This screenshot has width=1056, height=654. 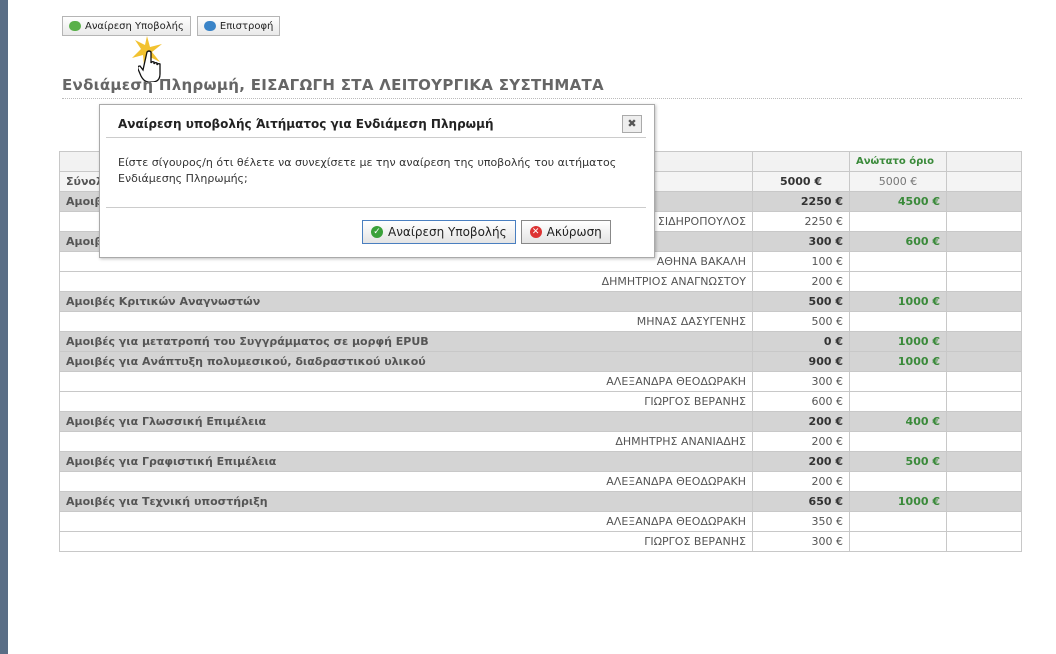 I want to click on cancel-button: ✕ Ακύρωση, so click(x=565, y=232).